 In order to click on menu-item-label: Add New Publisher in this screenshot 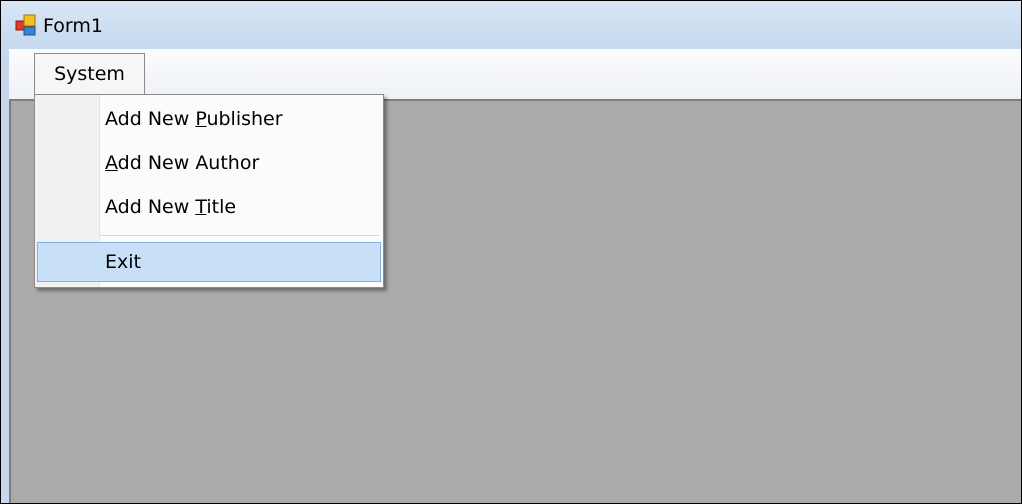, I will do `click(194, 119)`.